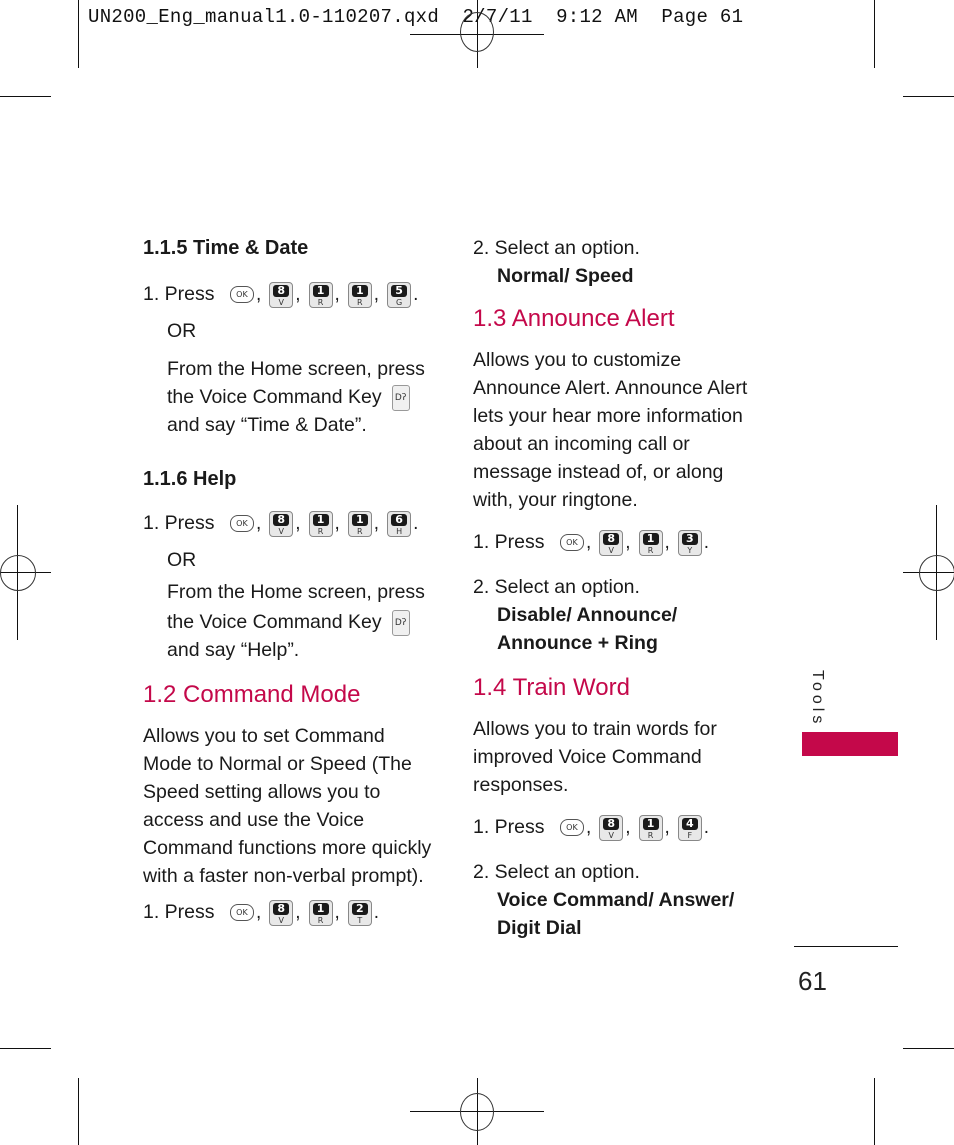 Image resolution: width=954 pixels, height=1145 pixels. Describe the element at coordinates (319, 295) in the screenshot. I see `key-sequence: OK, 8 V, 1 R, 1 R, 5 G.` at that location.